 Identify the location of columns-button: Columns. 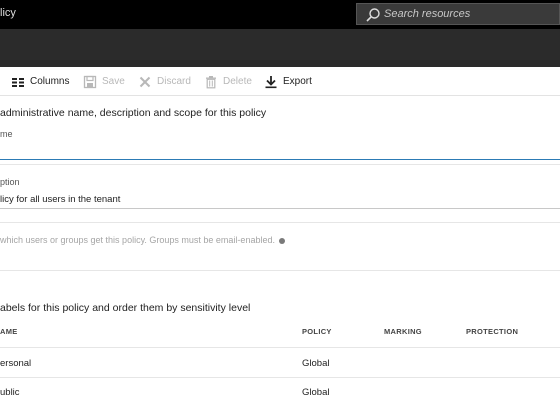
(40, 81).